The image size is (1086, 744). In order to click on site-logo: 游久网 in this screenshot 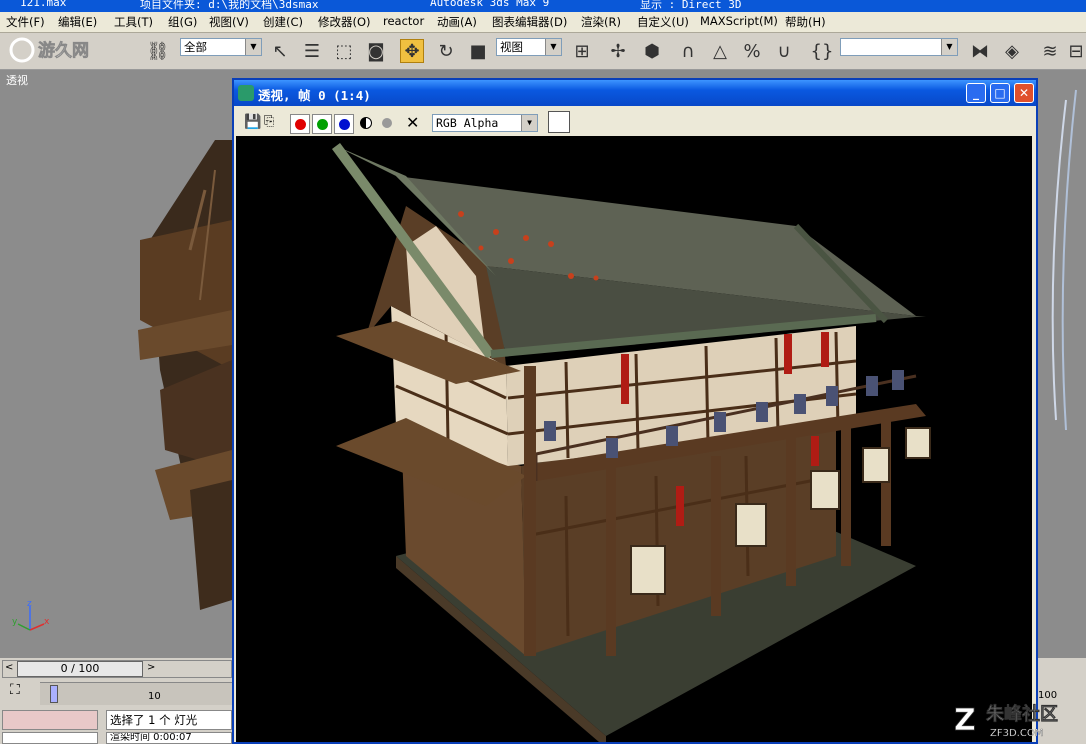, I will do `click(73, 50)`.